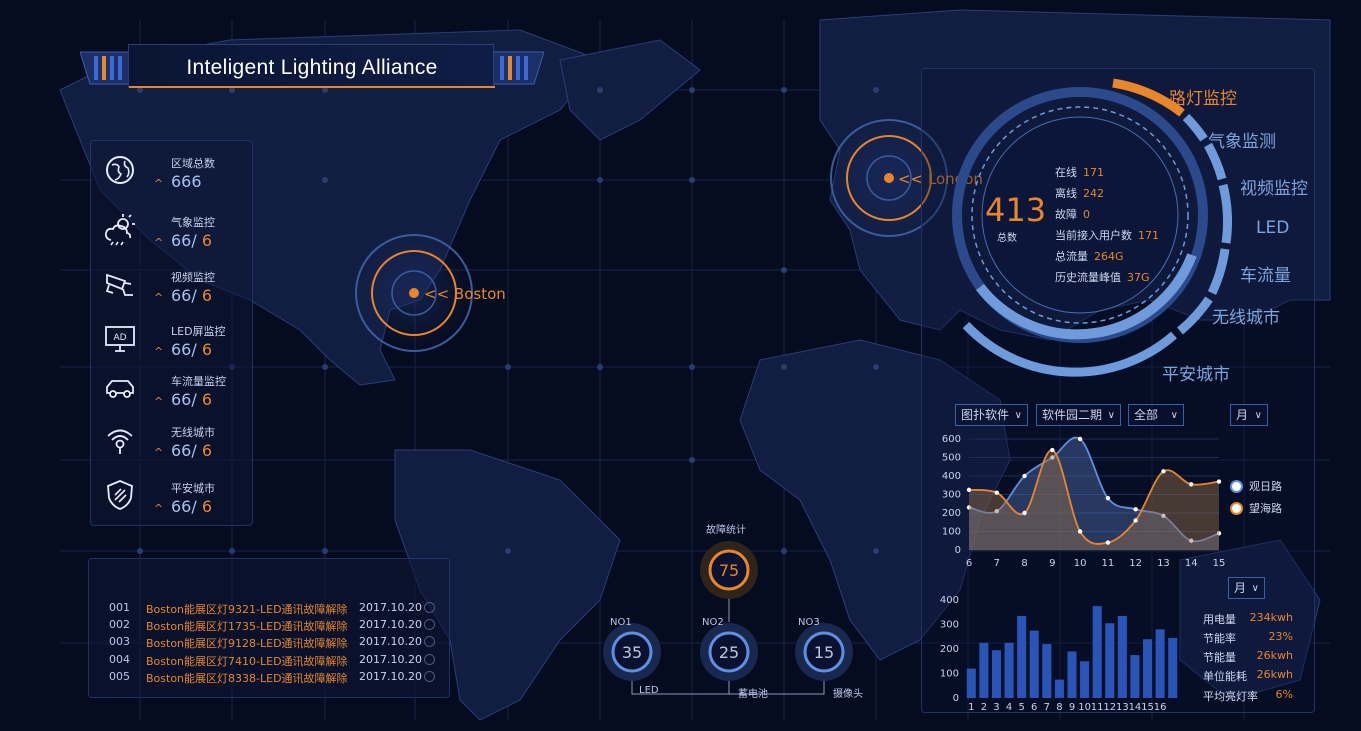 The height and width of the screenshot is (731, 1361). What do you see at coordinates (1274, 186) in the screenshot?
I see `ring-label-video: 视频监控` at bounding box center [1274, 186].